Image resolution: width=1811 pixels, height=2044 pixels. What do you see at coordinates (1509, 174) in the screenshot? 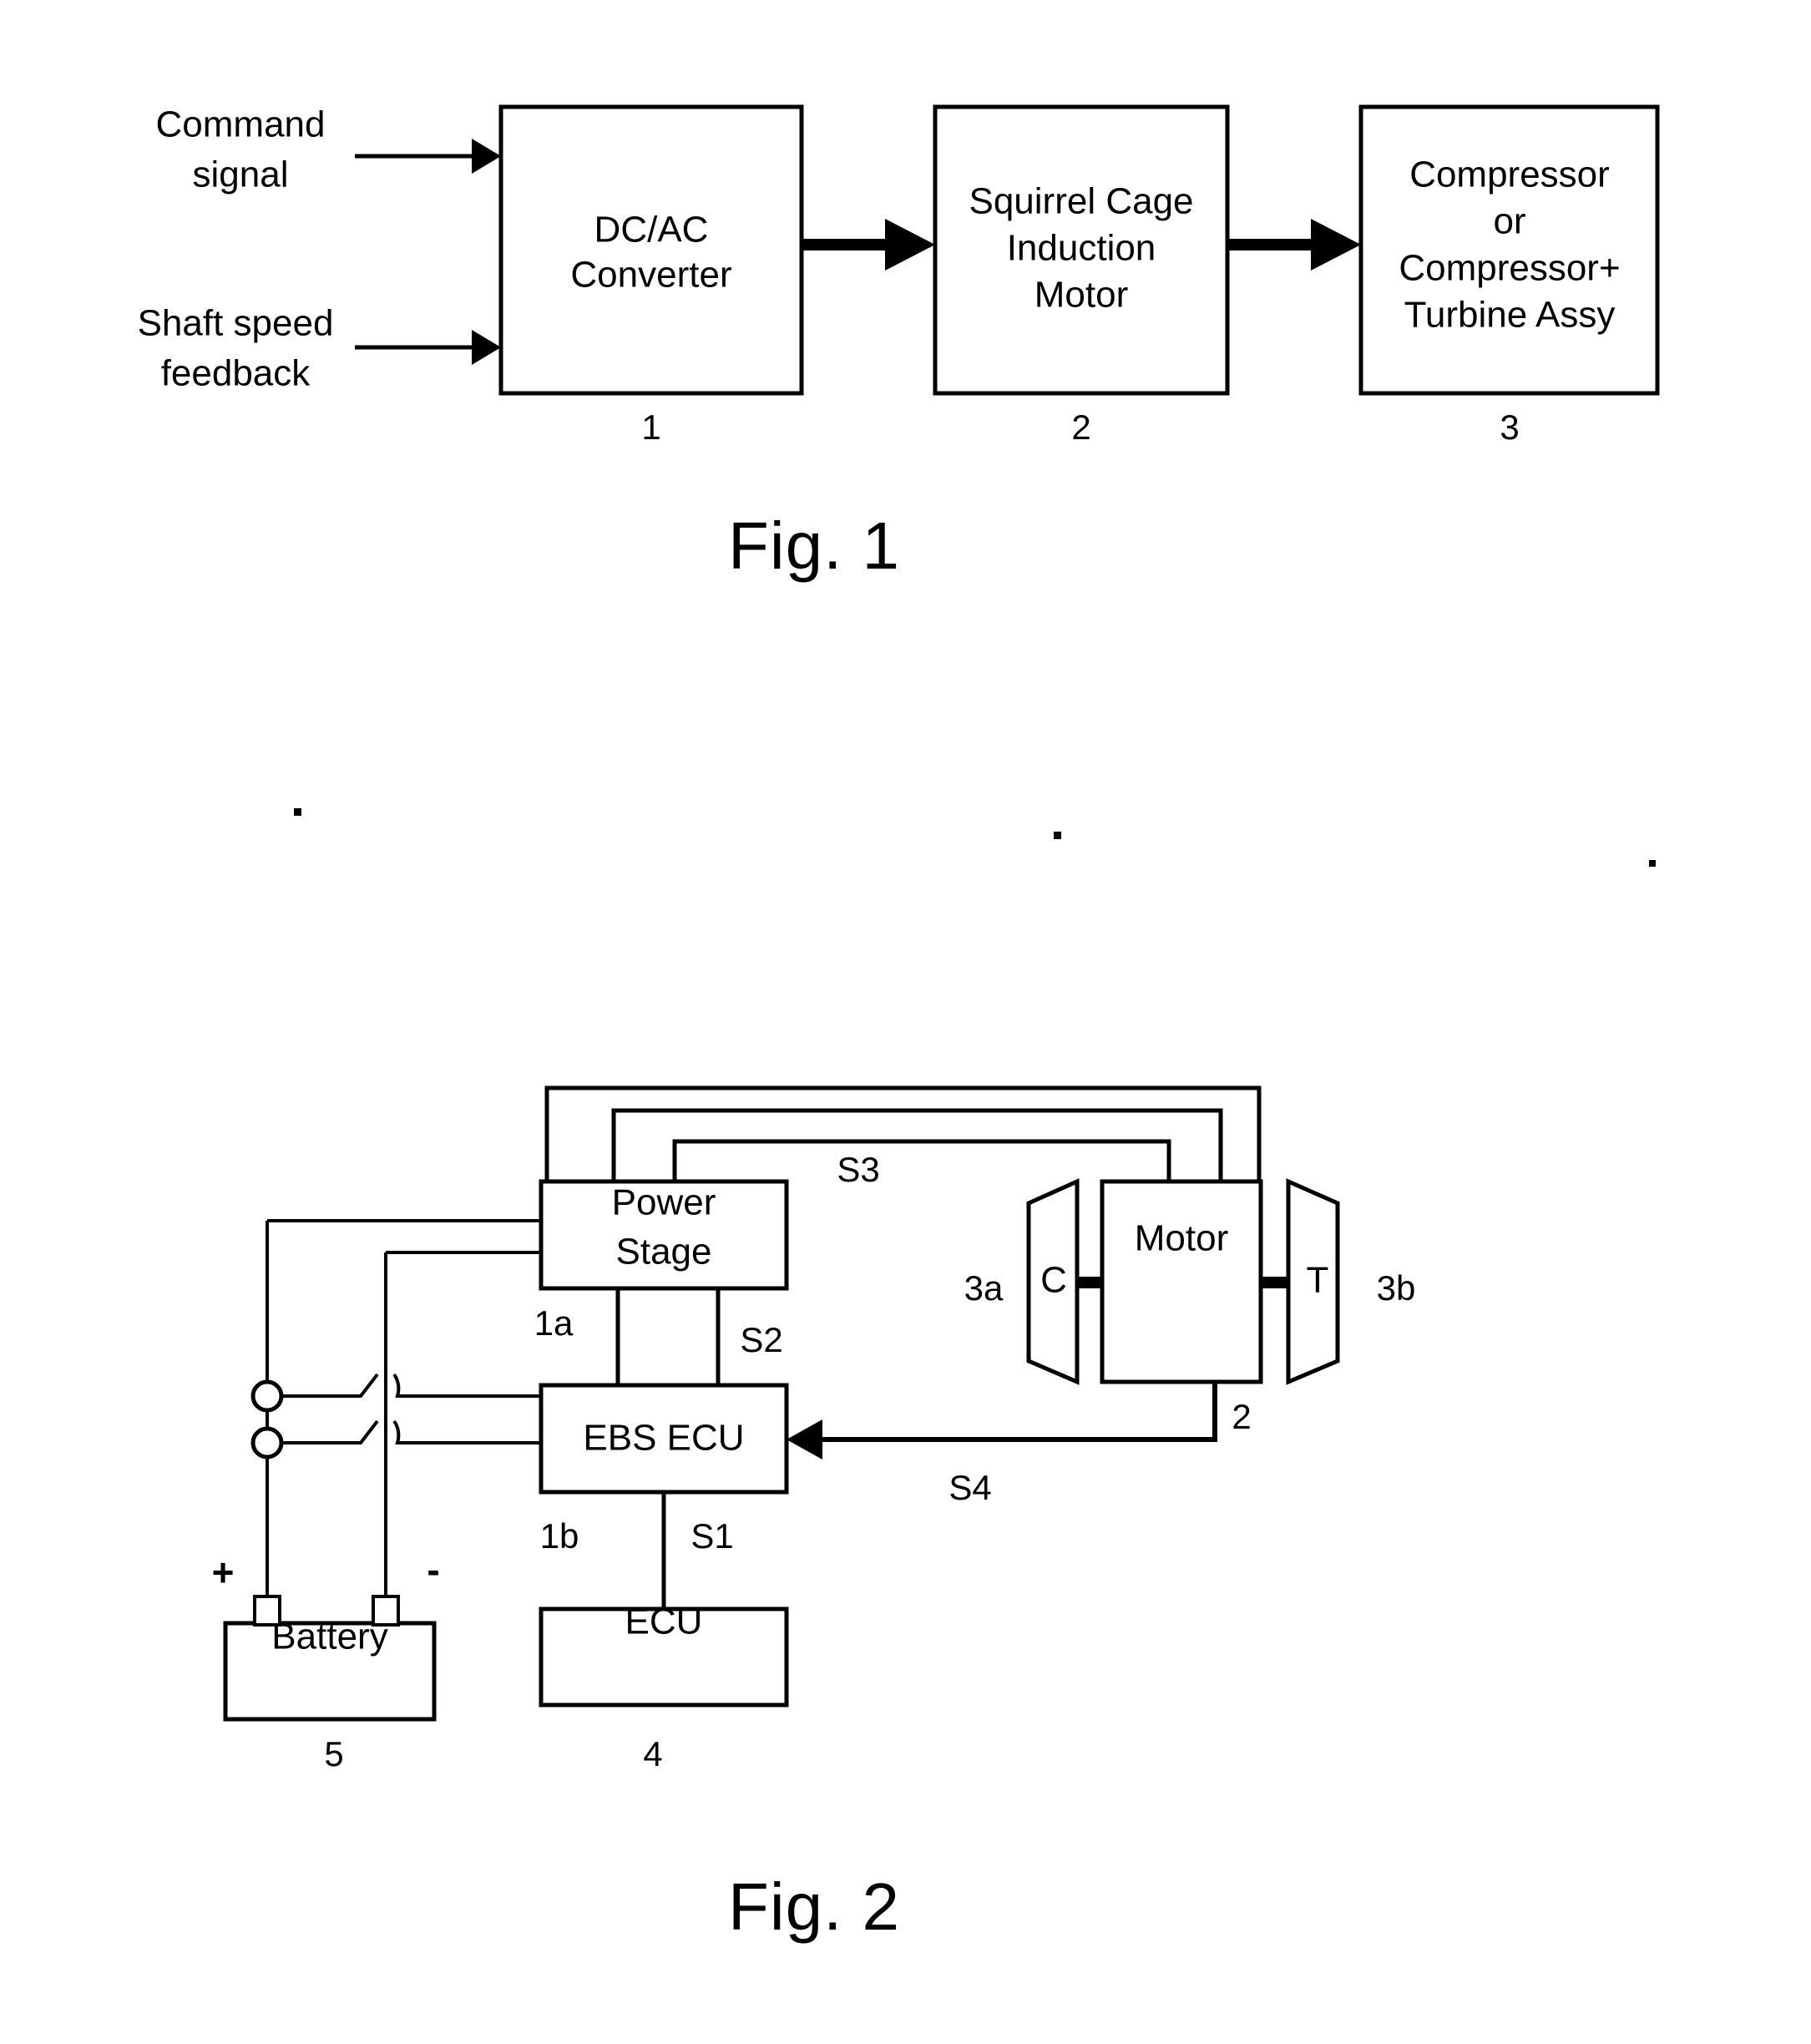
I see `block-compressor-turbine-line1: Compressor` at bounding box center [1509, 174].